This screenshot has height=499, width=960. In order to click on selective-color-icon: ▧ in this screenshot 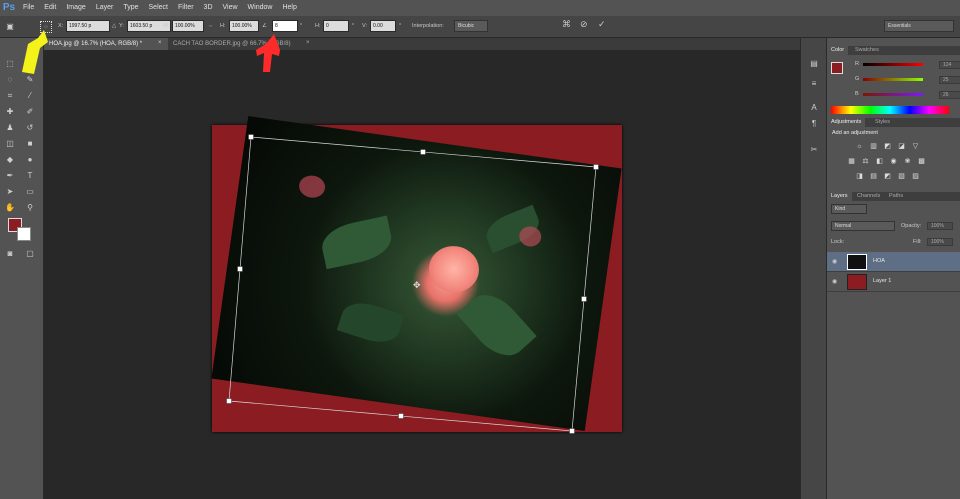, I will do `click(901, 176)`.